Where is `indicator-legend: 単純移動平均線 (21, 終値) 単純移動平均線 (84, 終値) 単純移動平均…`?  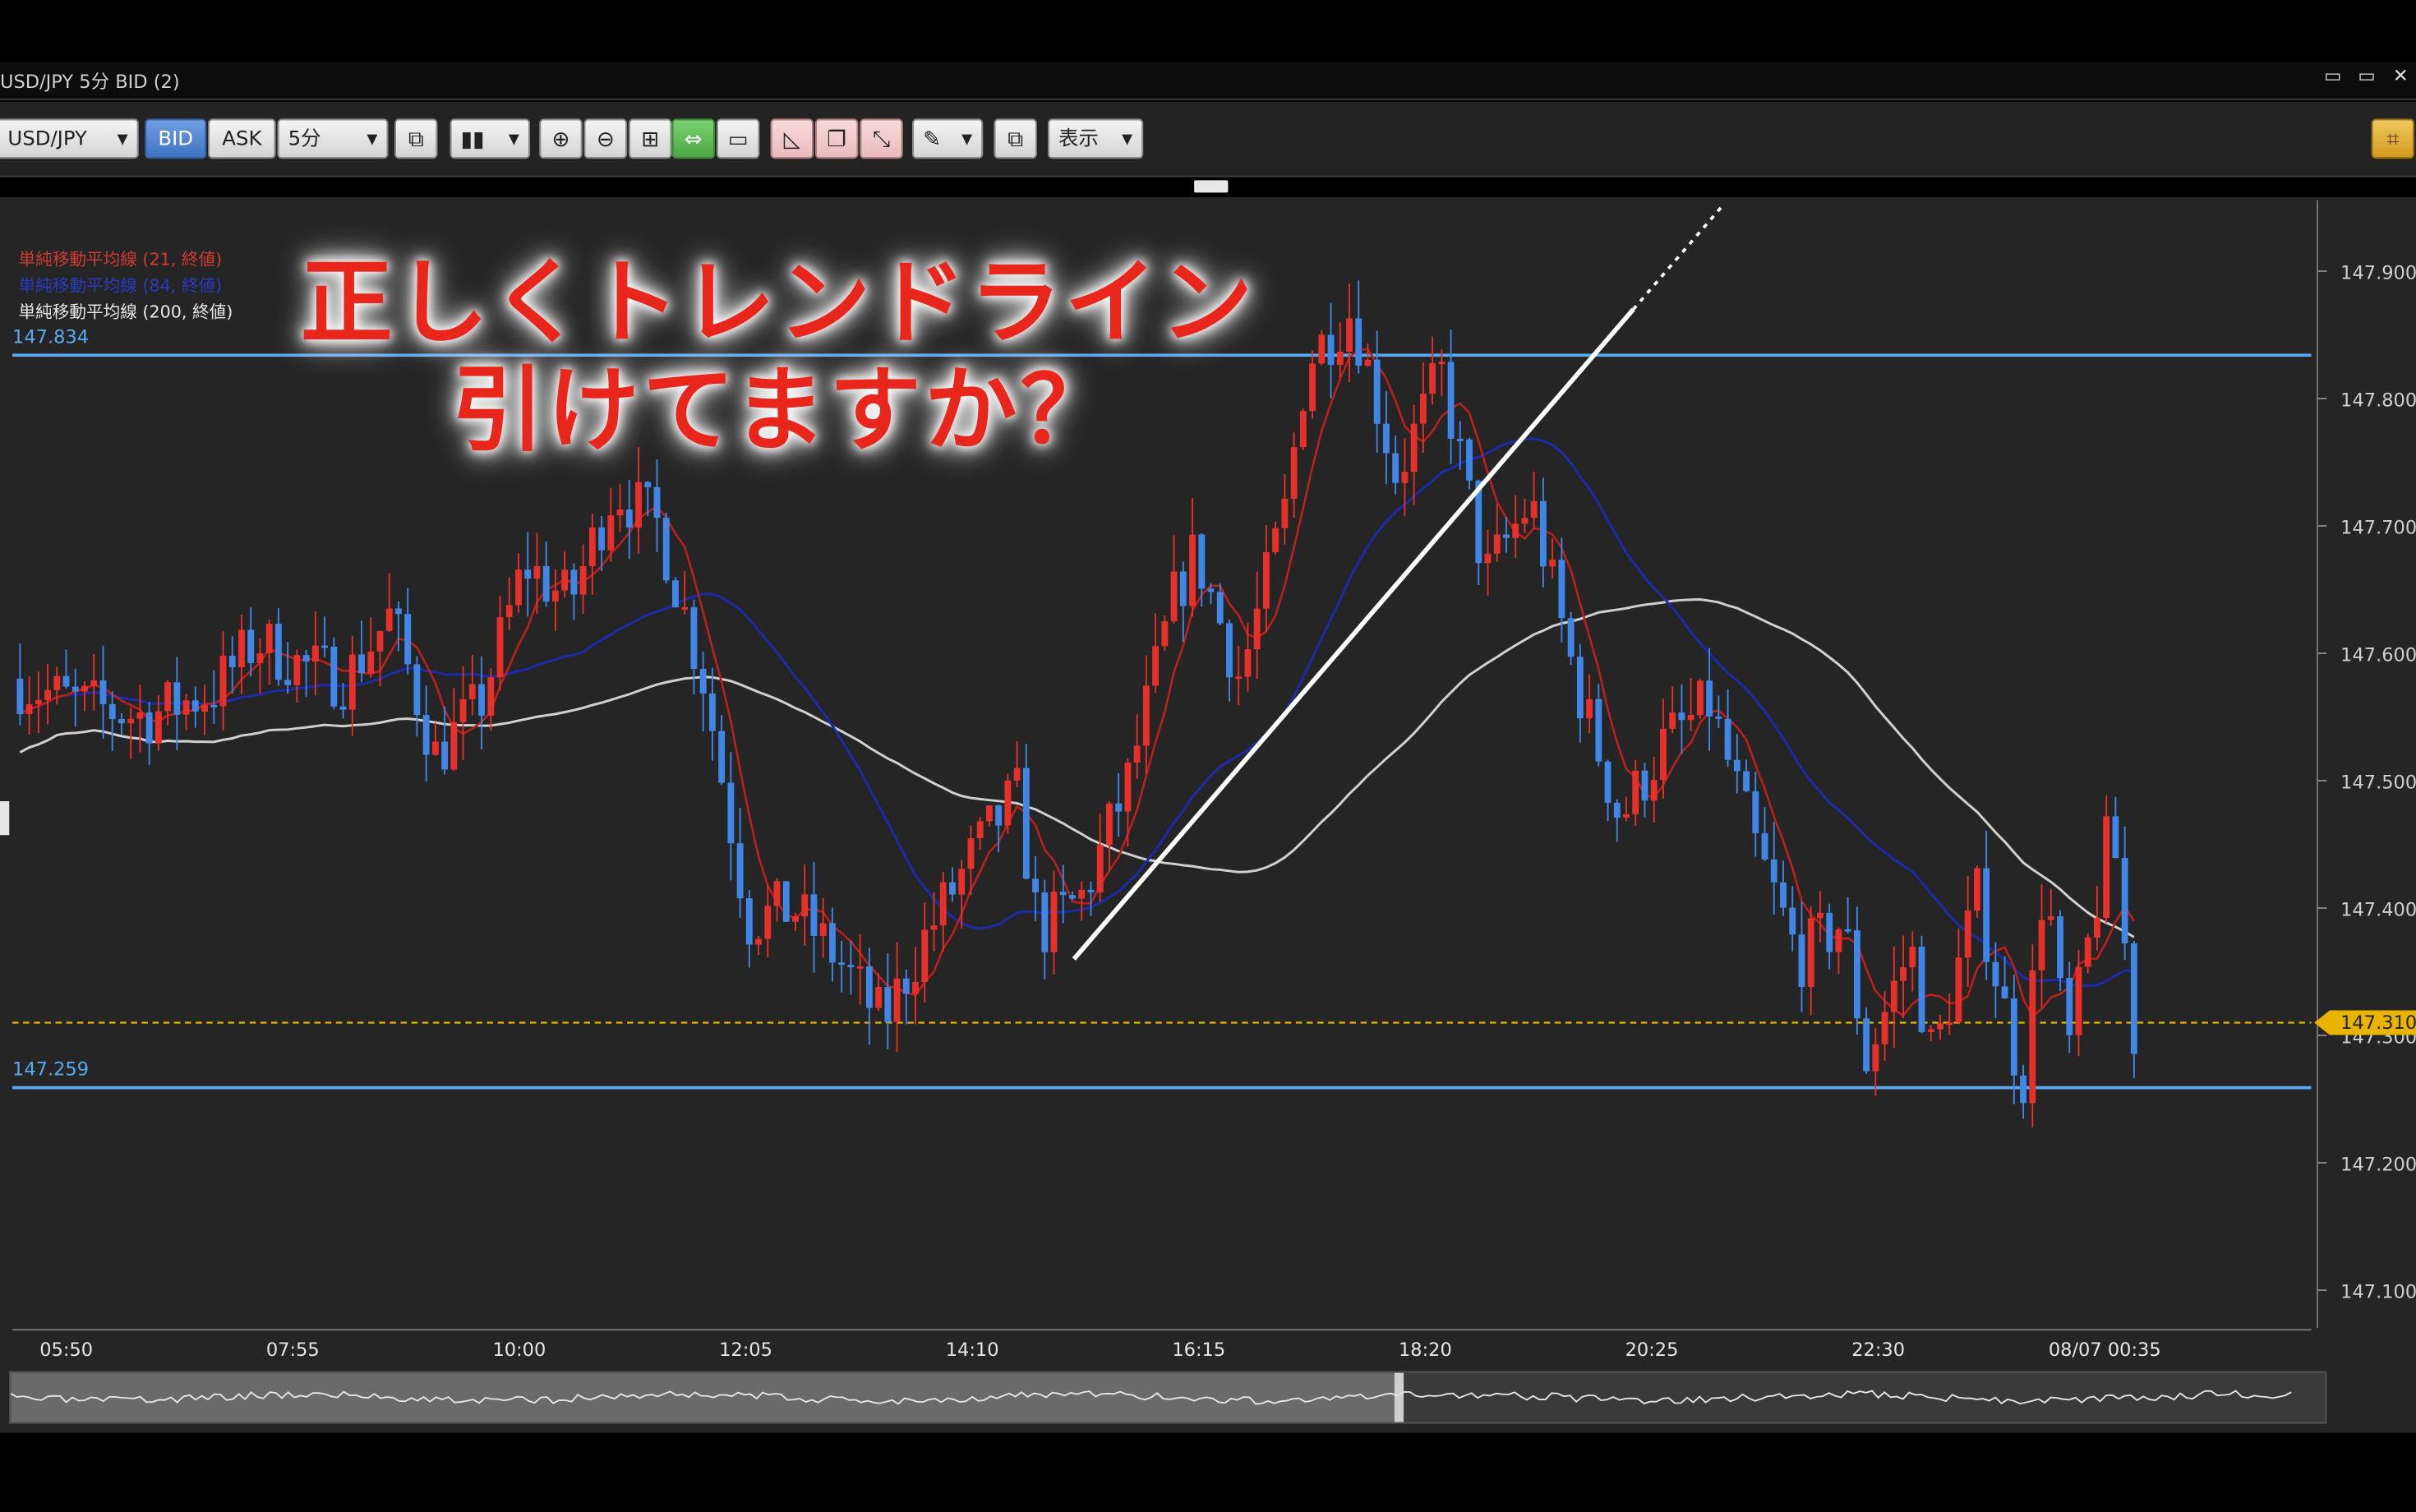
indicator-legend: 単純移動平均線 (21, 終値) 単純移動平均線 (84, 終値) 単純移動平均… is located at coordinates (126, 286).